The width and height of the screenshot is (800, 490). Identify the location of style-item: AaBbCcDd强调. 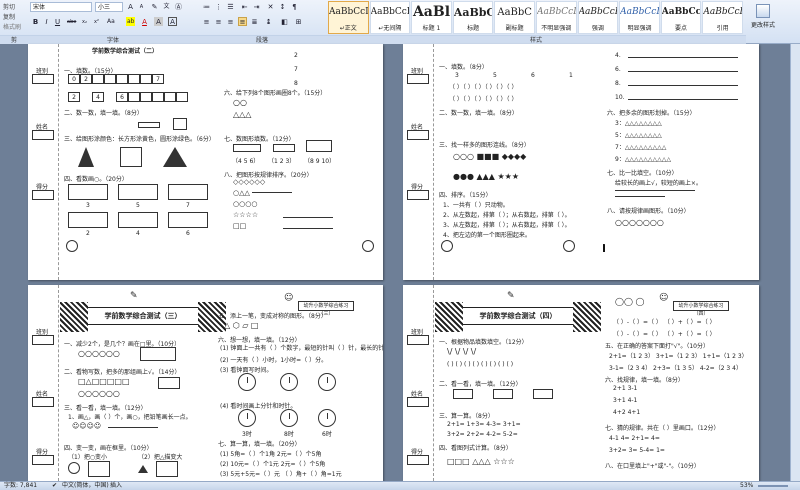
(598, 17).